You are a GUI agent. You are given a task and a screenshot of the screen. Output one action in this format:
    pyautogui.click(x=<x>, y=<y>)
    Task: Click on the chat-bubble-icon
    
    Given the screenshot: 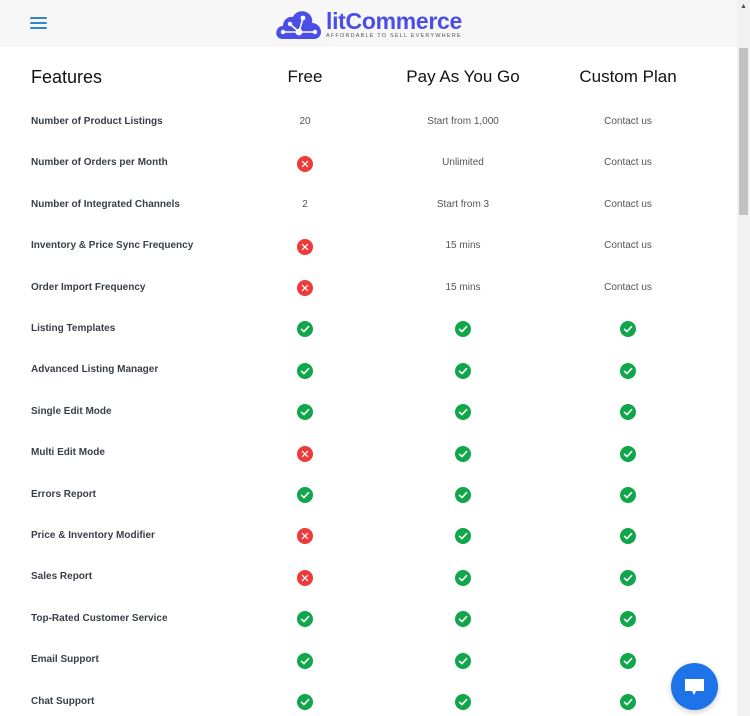 What is the action you would take?
    pyautogui.click(x=694, y=687)
    